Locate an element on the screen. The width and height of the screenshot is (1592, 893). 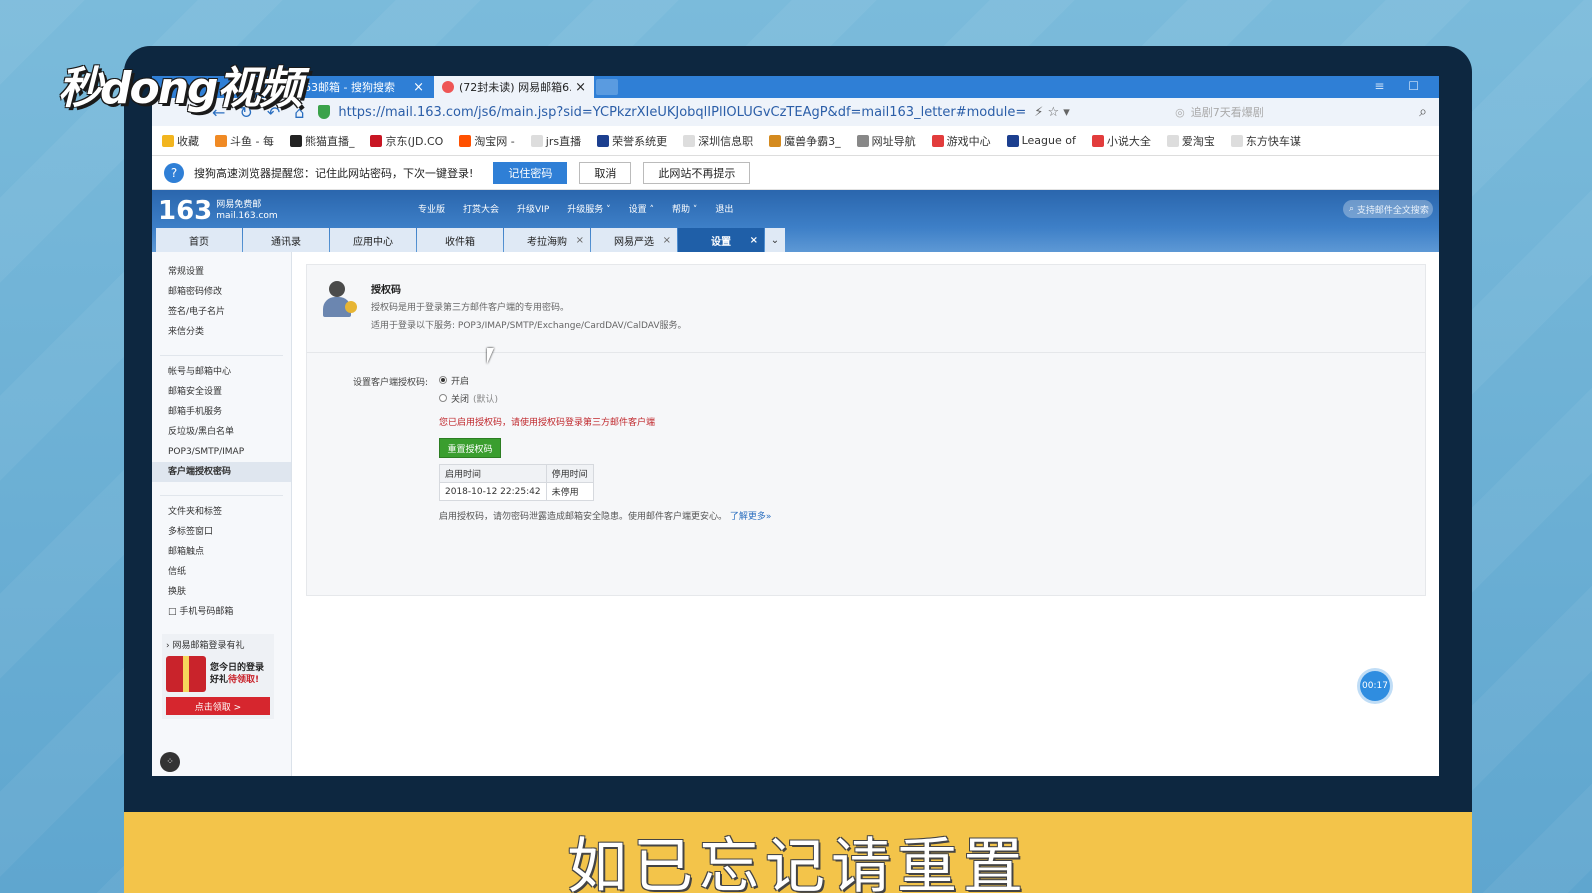
tab-strip: 163邮箱 - 搜狗搜索 × (72封未读) 网易邮箱6.0 × ≡ ☐ is located at coordinates (795, 87).